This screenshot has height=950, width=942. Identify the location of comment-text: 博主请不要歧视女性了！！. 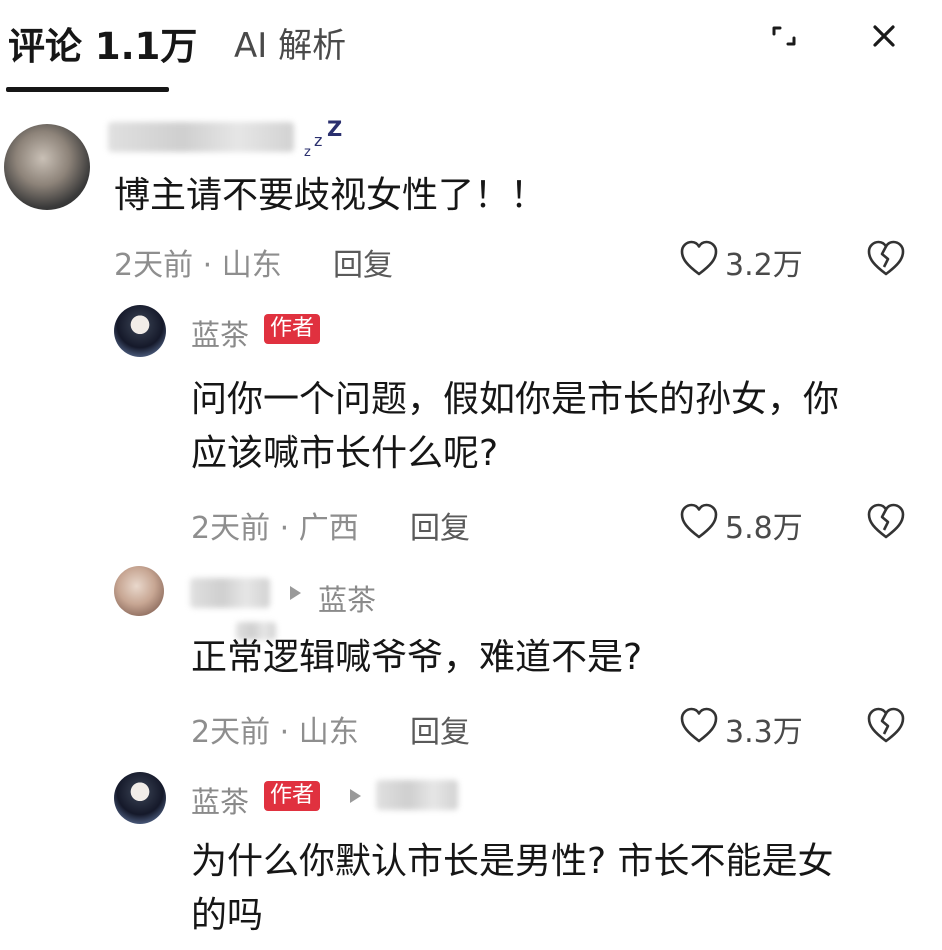
(330, 195).